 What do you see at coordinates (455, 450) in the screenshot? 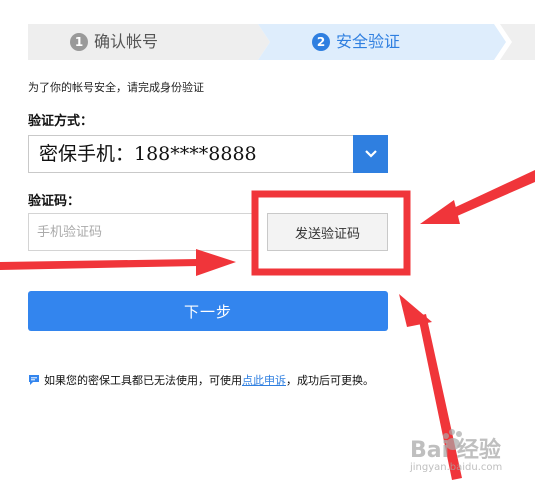
I see `watermark-main: Bai 经验` at bounding box center [455, 450].